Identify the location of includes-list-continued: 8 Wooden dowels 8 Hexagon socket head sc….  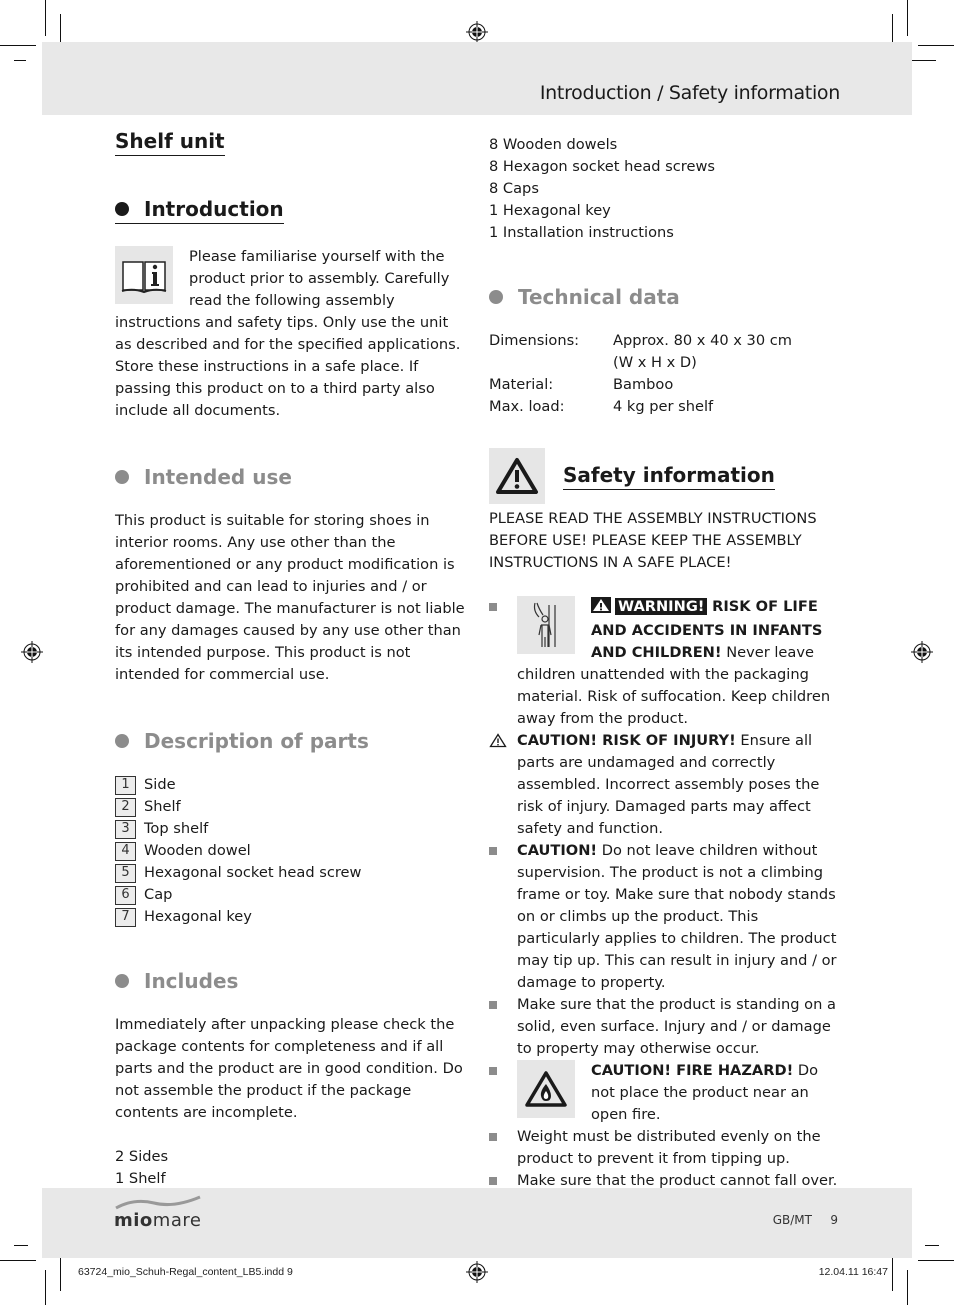
(665, 189).